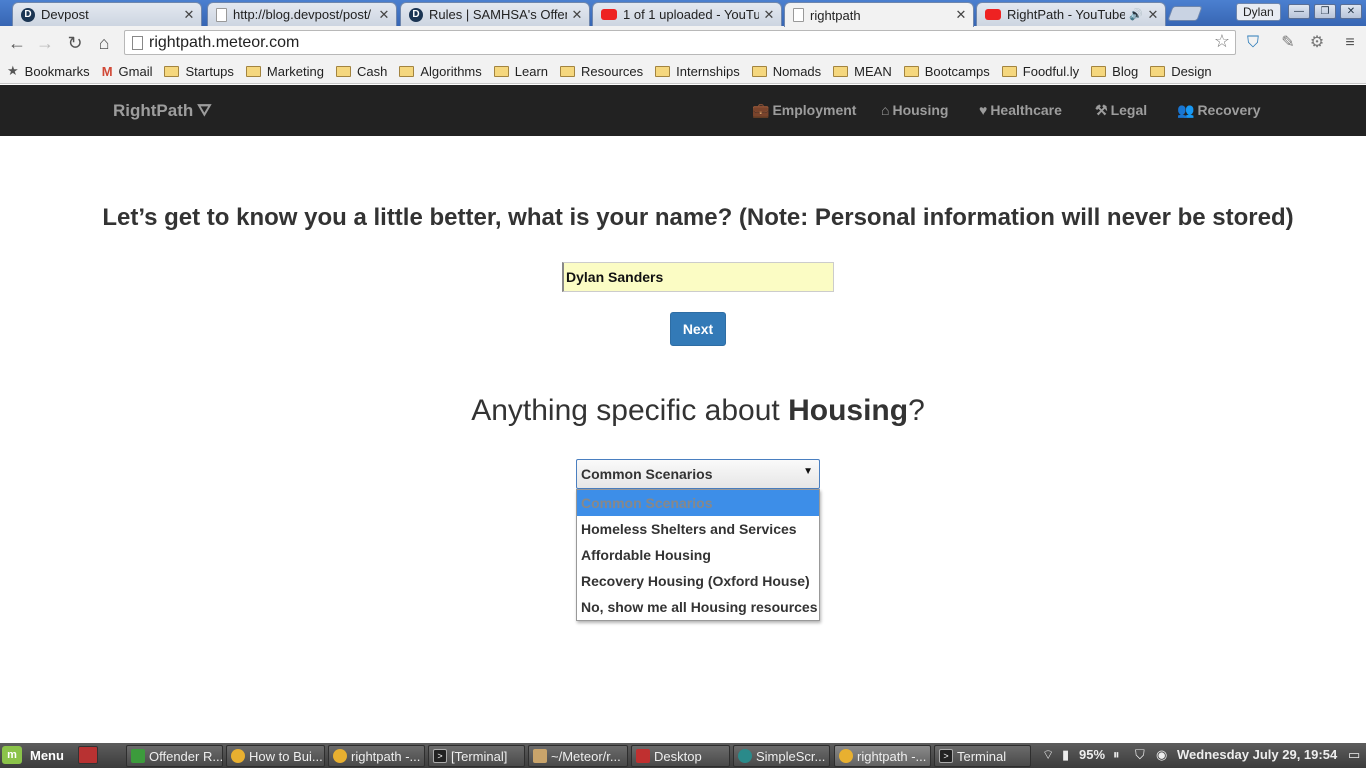  What do you see at coordinates (647, 474) in the screenshot?
I see `select-value: Common Scenarios` at bounding box center [647, 474].